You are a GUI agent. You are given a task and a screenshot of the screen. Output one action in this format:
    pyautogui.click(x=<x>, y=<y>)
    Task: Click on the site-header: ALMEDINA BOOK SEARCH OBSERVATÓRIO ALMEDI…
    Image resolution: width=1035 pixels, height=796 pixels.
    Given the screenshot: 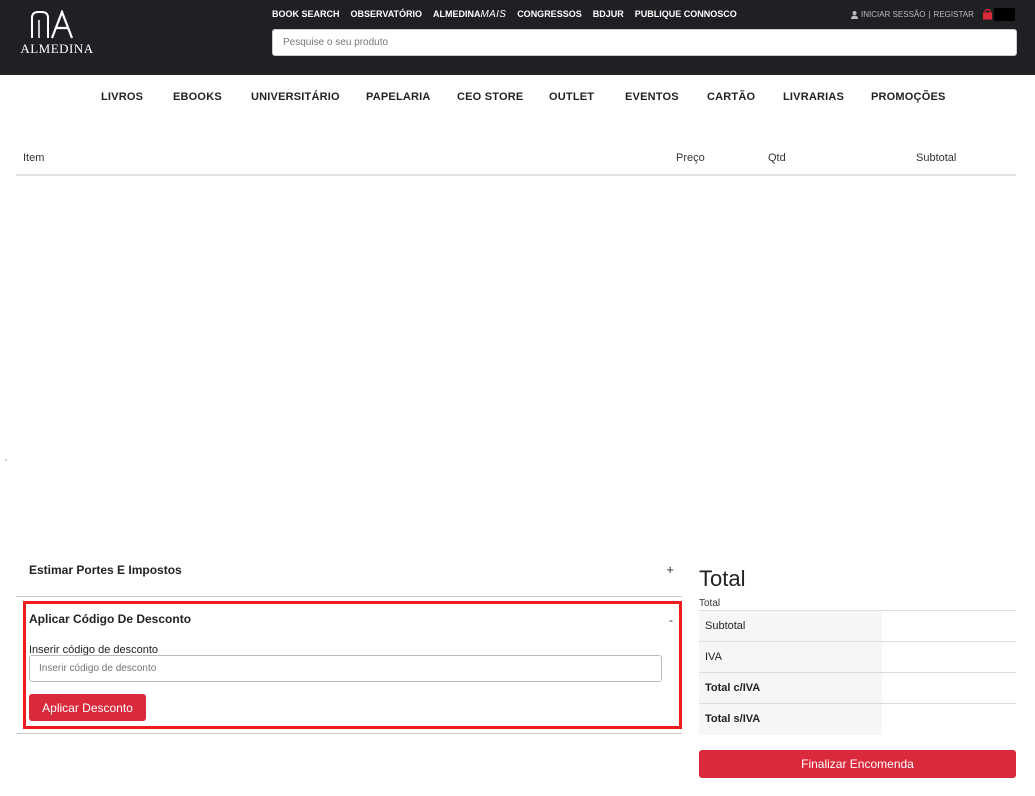 What is the action you would take?
    pyautogui.click(x=517, y=37)
    